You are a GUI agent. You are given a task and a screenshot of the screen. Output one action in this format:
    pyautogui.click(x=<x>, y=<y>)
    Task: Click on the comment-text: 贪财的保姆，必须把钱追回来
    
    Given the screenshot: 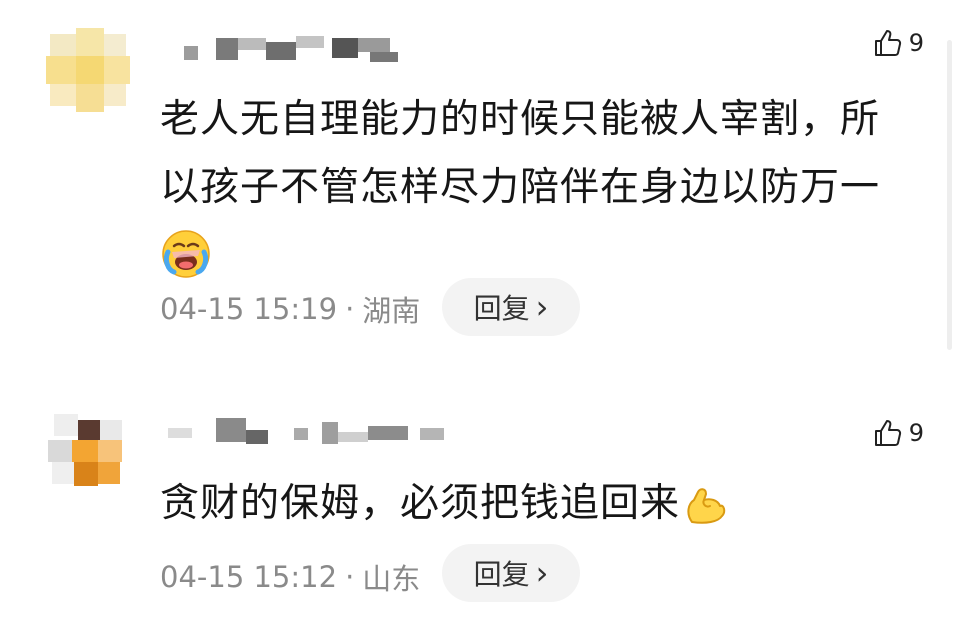 What is the action you would take?
    pyautogui.click(x=540, y=504)
    